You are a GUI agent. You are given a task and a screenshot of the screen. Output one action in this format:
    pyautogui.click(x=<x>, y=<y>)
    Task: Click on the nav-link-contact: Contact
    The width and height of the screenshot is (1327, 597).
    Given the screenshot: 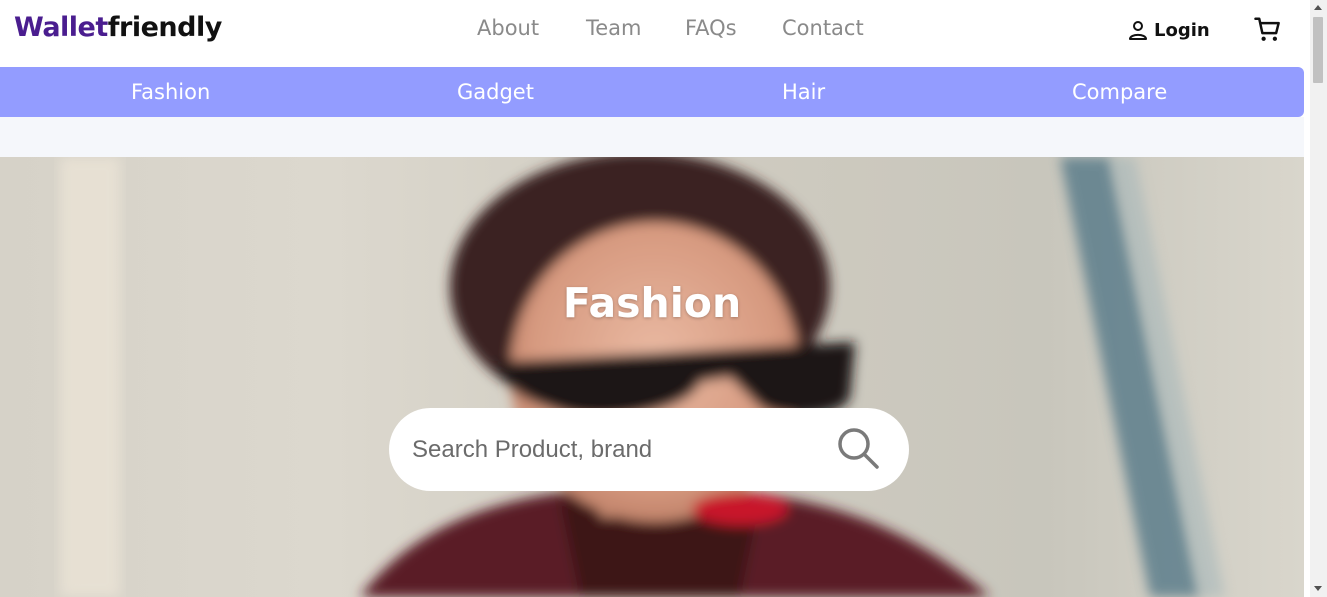 What is the action you would take?
    pyautogui.click(x=823, y=28)
    